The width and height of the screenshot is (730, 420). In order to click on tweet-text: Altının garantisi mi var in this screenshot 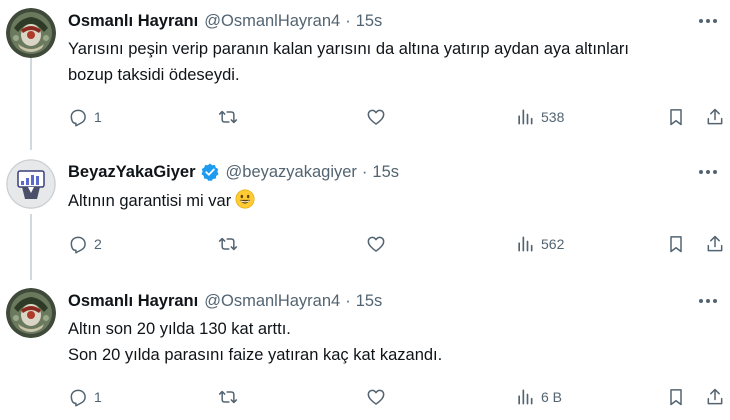, I will do `click(393, 202)`.